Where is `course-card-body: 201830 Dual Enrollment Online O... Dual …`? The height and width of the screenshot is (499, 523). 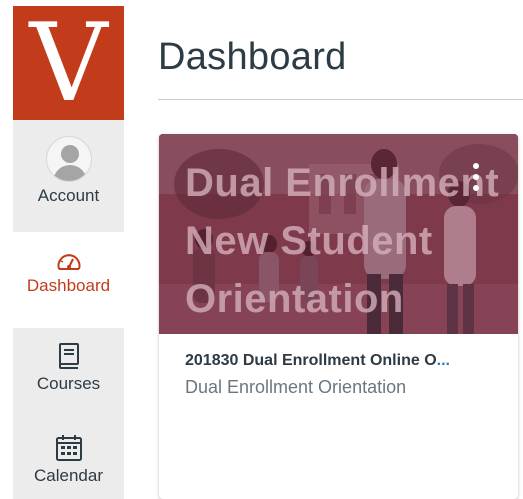
course-card-body: 201830 Dual Enrollment Online O... Dual … is located at coordinates (338, 366).